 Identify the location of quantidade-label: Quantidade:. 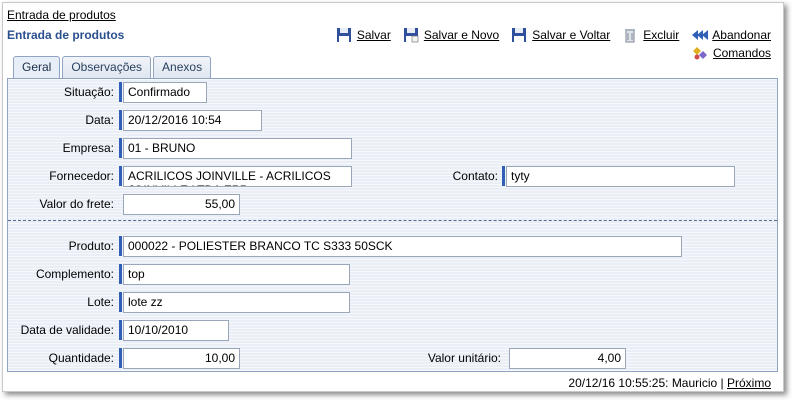
(81, 358).